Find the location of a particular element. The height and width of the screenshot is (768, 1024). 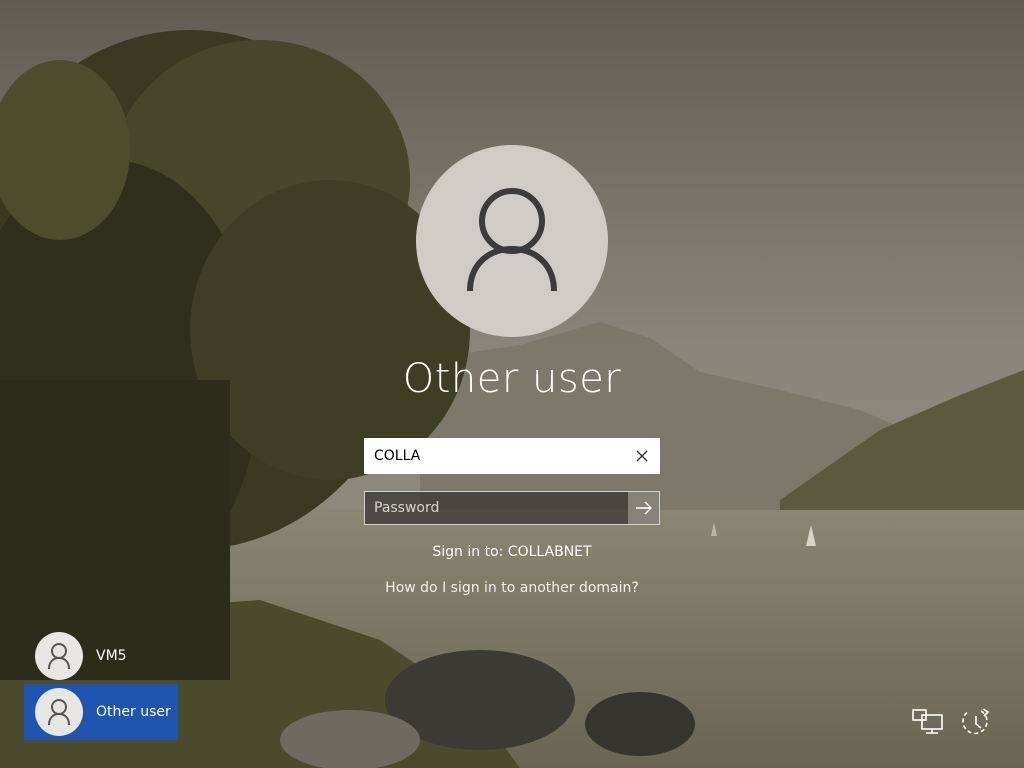

ease-of-access-button is located at coordinates (976, 722).